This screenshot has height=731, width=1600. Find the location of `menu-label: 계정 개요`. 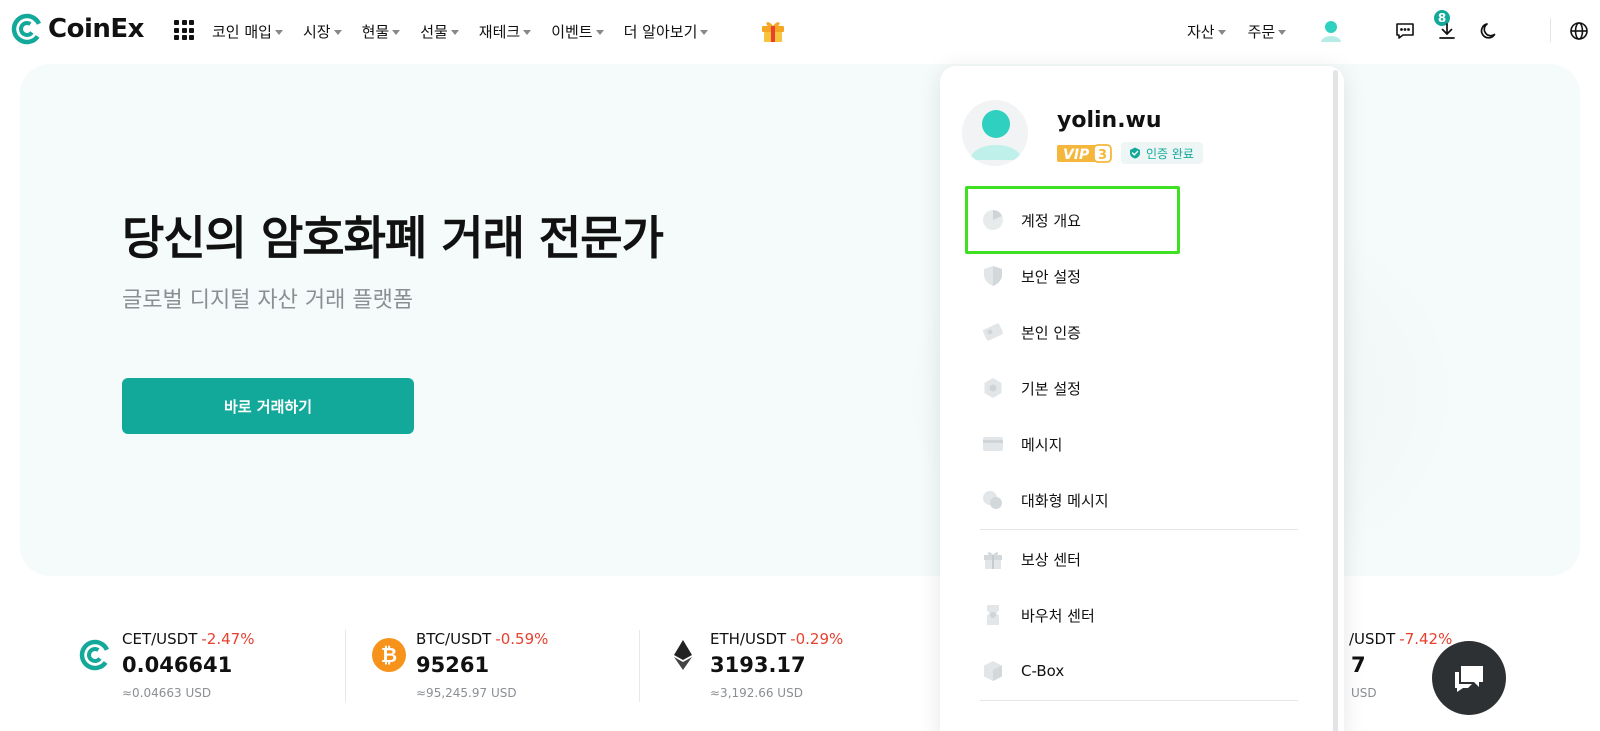

menu-label: 계정 개요 is located at coordinates (1051, 220).